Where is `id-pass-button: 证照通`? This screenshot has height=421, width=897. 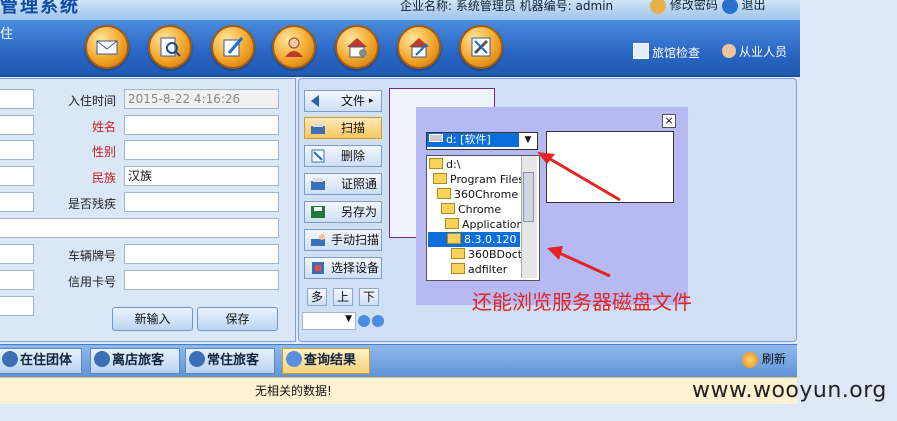
id-pass-button: 证照通 is located at coordinates (343, 184).